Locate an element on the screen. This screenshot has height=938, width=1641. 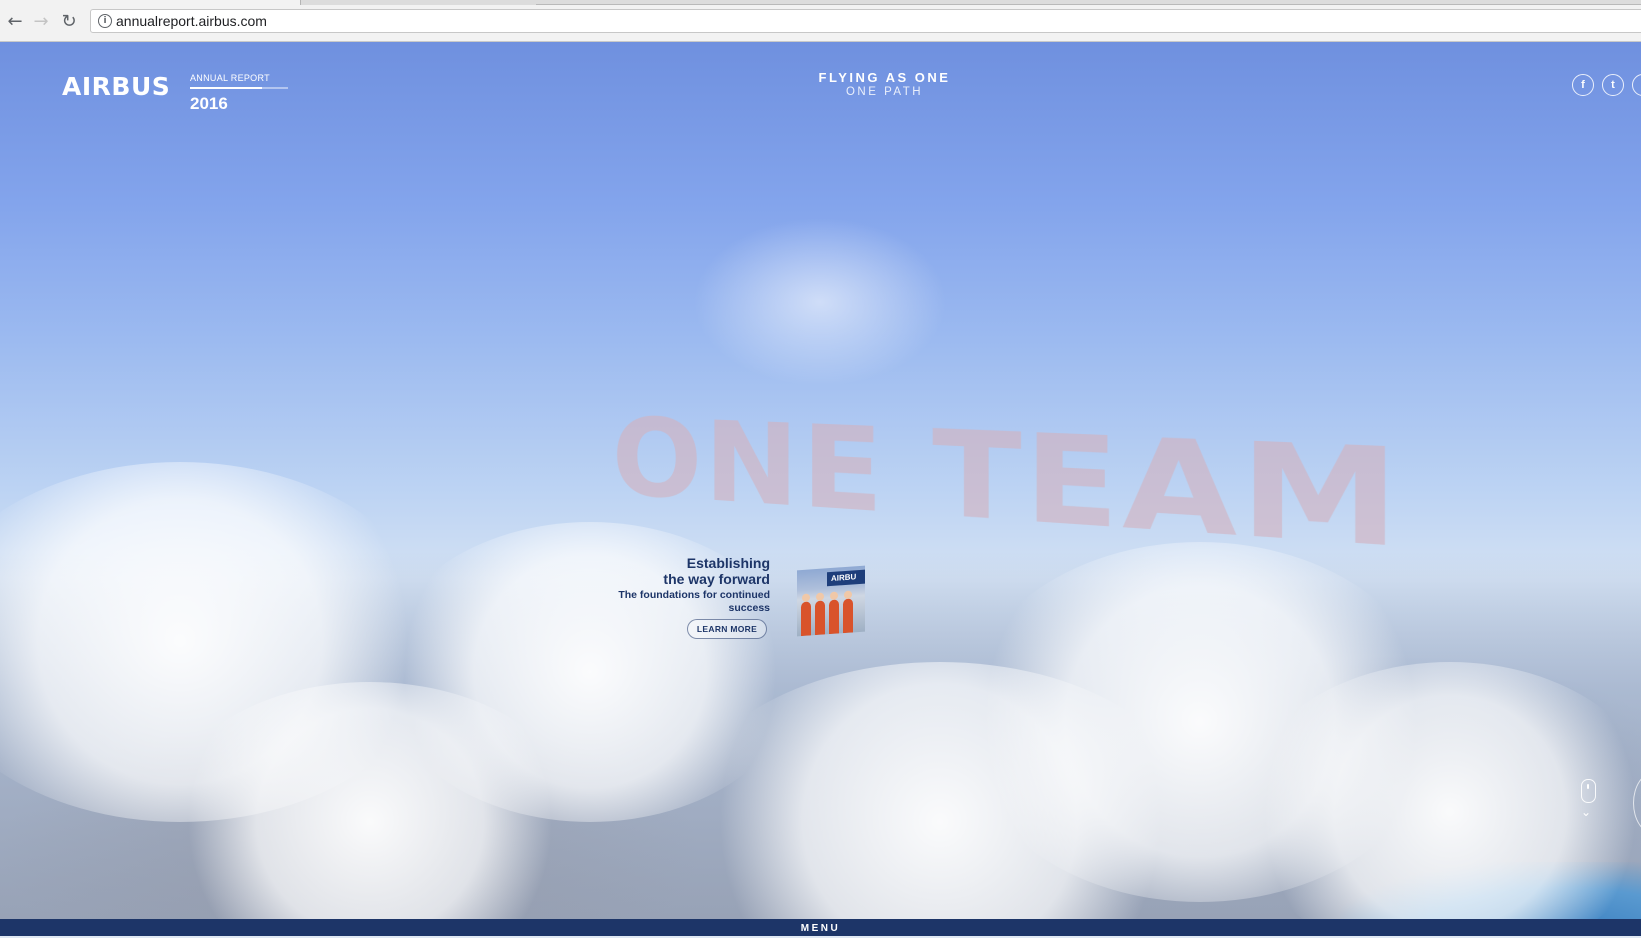
linkedin-icon: i is located at coordinates (1636, 85).